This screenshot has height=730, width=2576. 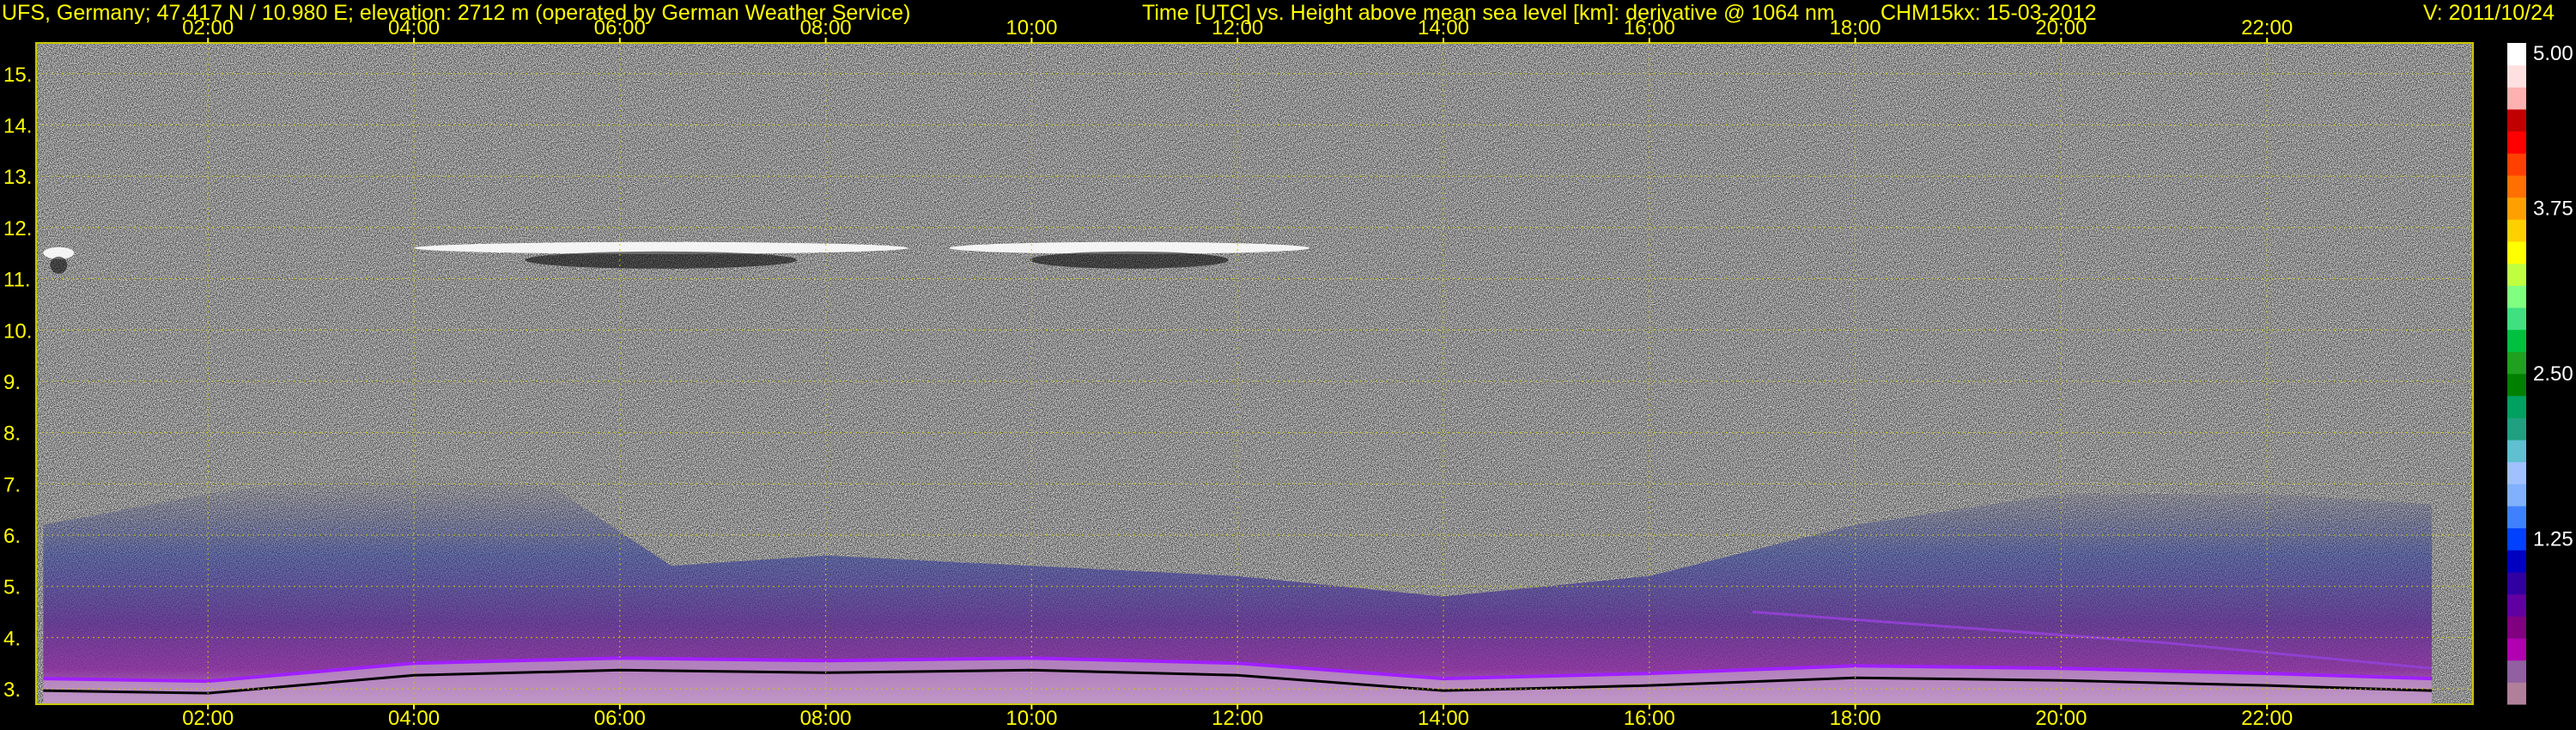 What do you see at coordinates (2061, 718) in the screenshot?
I see `x-tick-label-bottom: 20:00` at bounding box center [2061, 718].